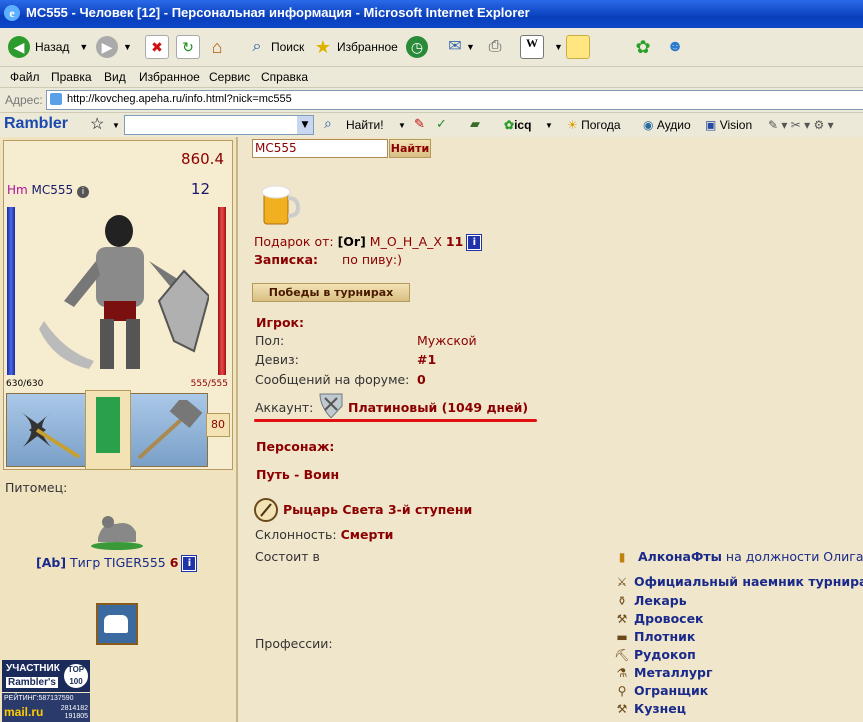 This screenshot has width=863, height=722. I want to click on metallurgy-icon: ⚗, so click(622, 673).